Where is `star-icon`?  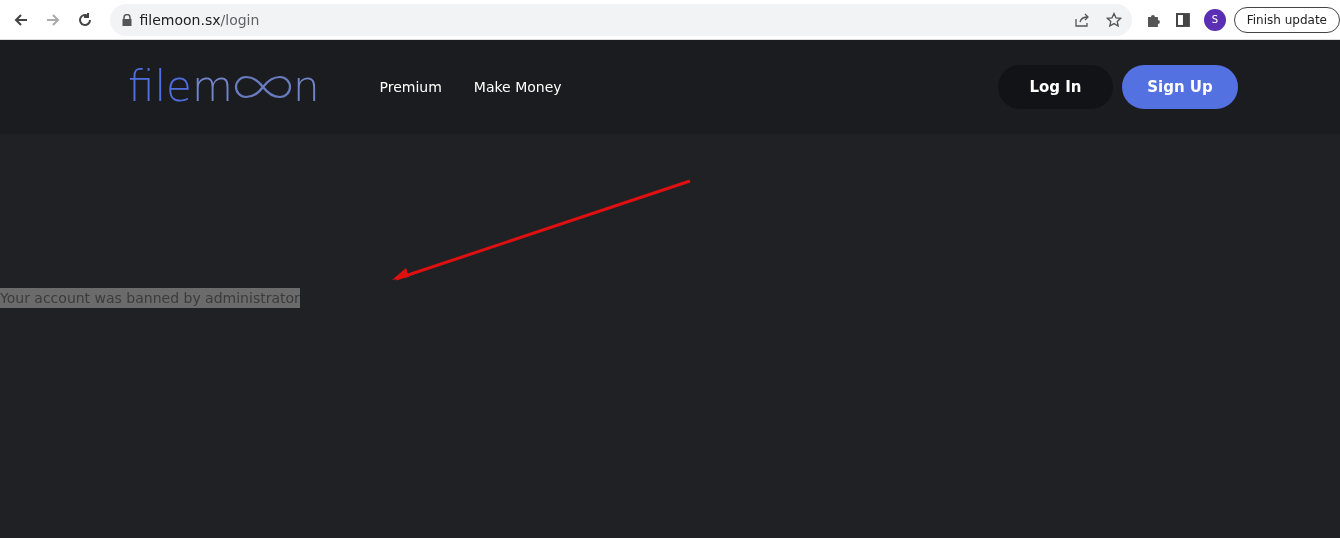 star-icon is located at coordinates (1114, 19).